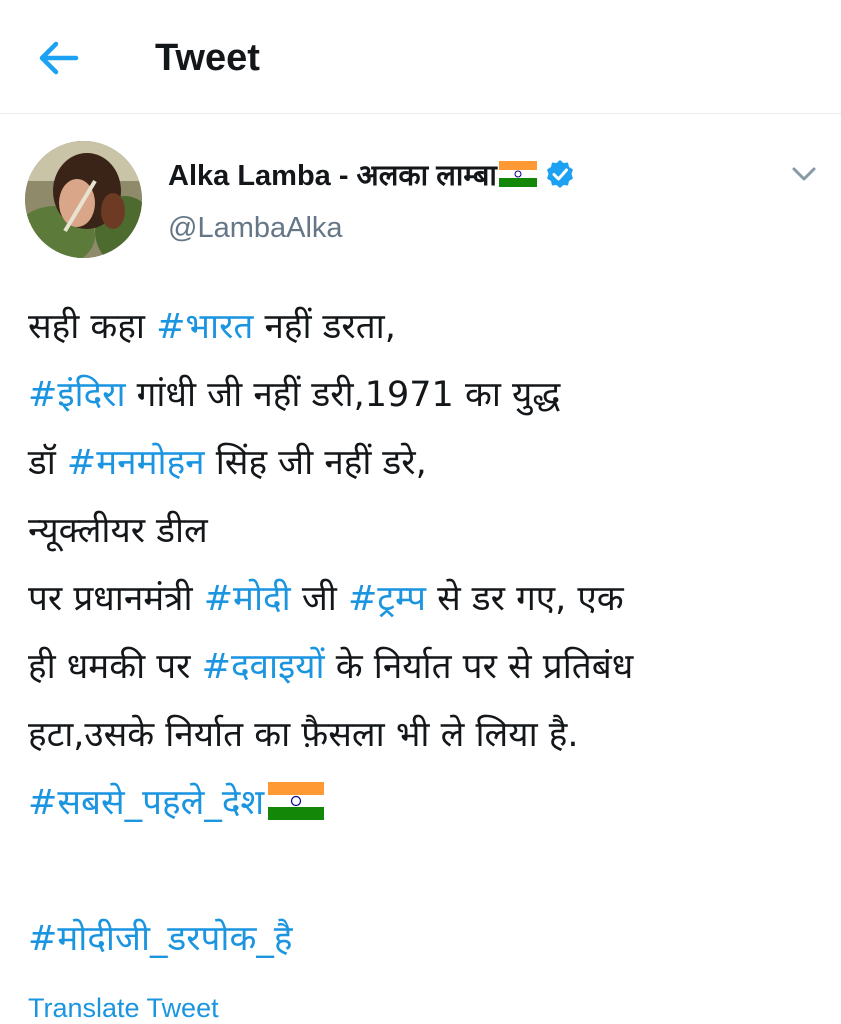 This screenshot has width=841, height=1024. I want to click on tweet-line: न्यूक्लीयर डील, so click(428, 531).